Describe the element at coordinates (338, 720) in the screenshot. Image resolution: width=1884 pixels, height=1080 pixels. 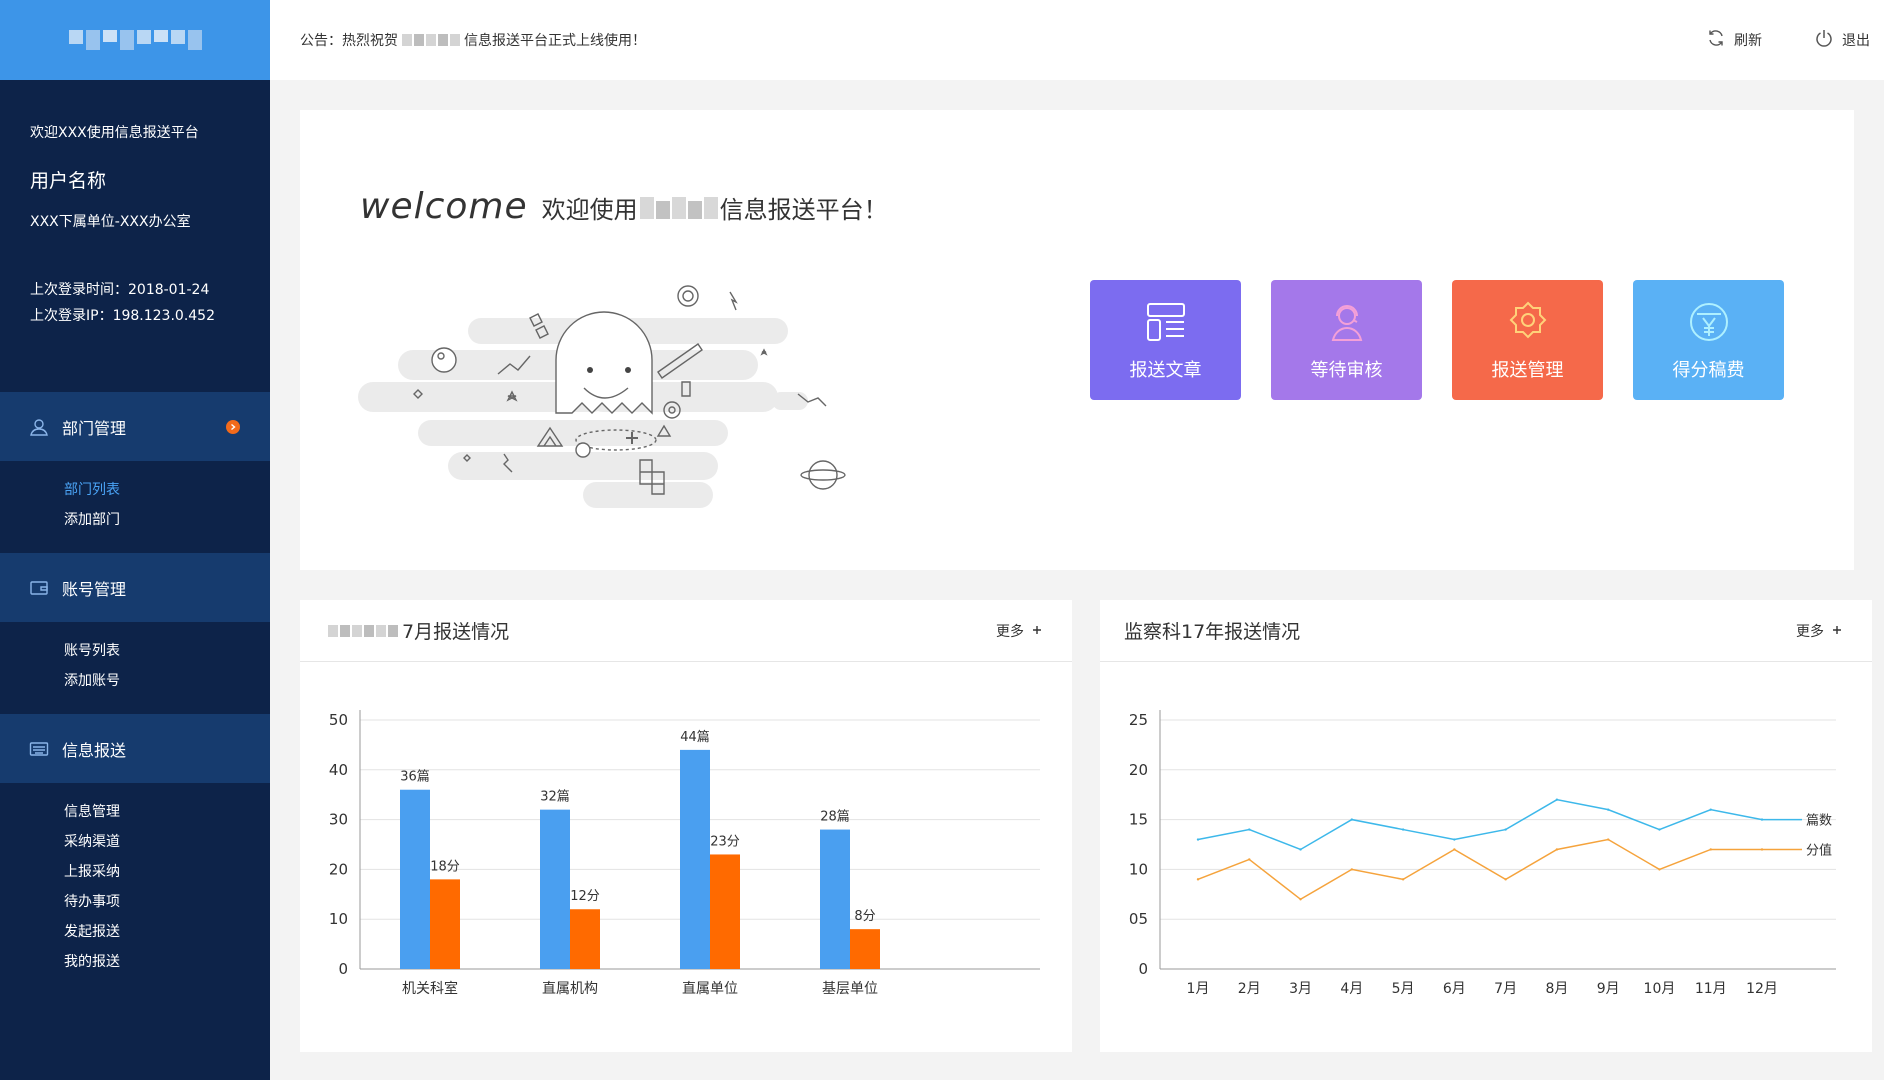
I see `y-tick-label: 50` at that location.